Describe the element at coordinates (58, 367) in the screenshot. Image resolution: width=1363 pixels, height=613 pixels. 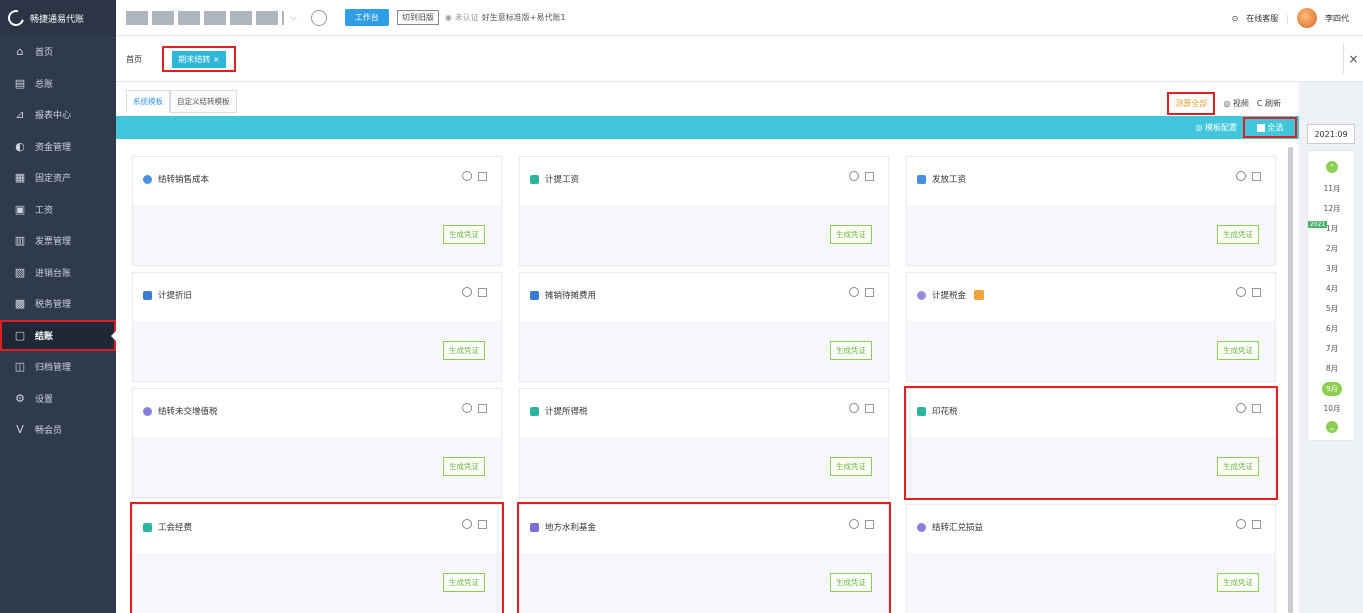
I see `sidebar-item-archive: ◫ 归档管理` at that location.